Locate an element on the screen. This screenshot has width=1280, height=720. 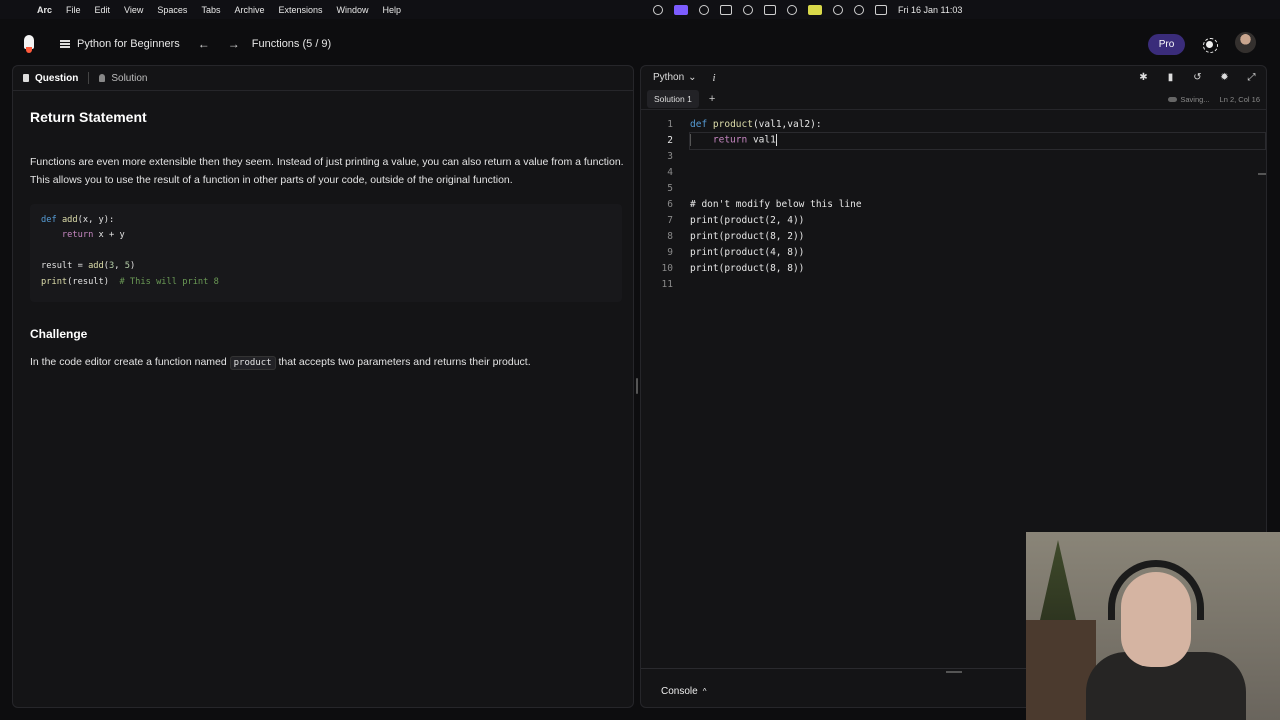
code-token: # This will print 8 is located at coordinates (169, 281).